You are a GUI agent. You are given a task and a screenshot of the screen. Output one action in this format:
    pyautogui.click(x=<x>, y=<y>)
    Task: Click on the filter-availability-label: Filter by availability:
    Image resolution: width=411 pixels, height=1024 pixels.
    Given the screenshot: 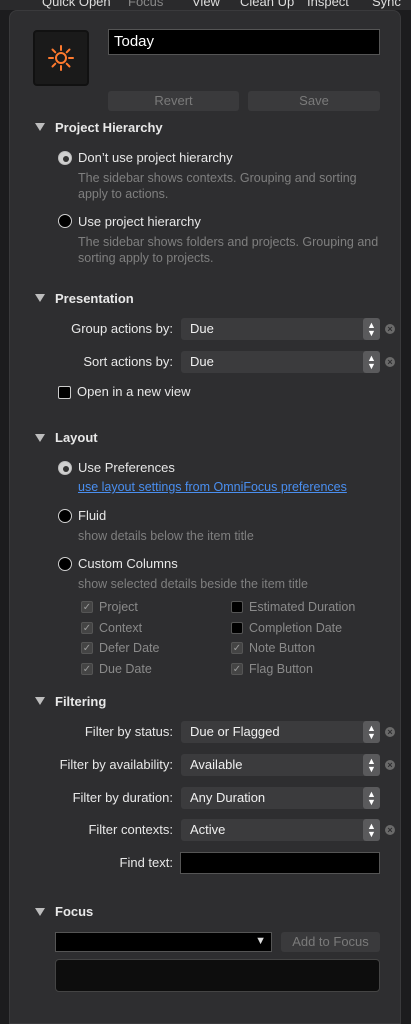 What is the action you would take?
    pyautogui.click(x=116, y=764)
    